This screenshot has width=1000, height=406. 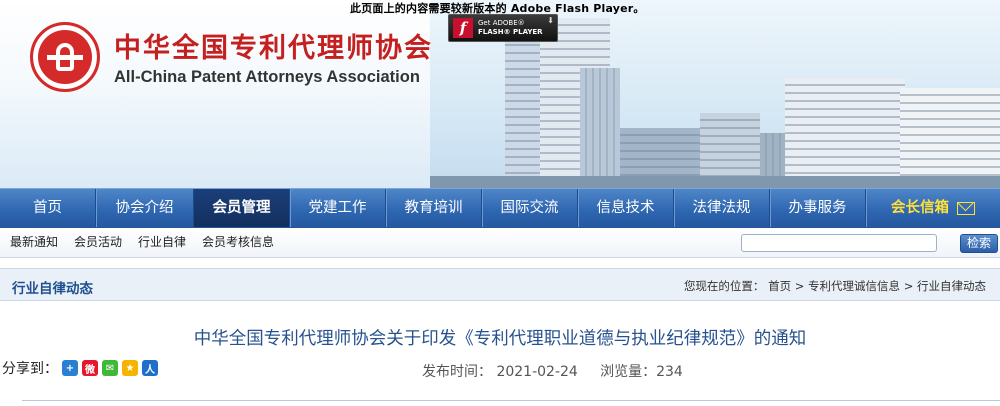 What do you see at coordinates (338, 208) in the screenshot?
I see `nav-party-building: 党建工作` at bounding box center [338, 208].